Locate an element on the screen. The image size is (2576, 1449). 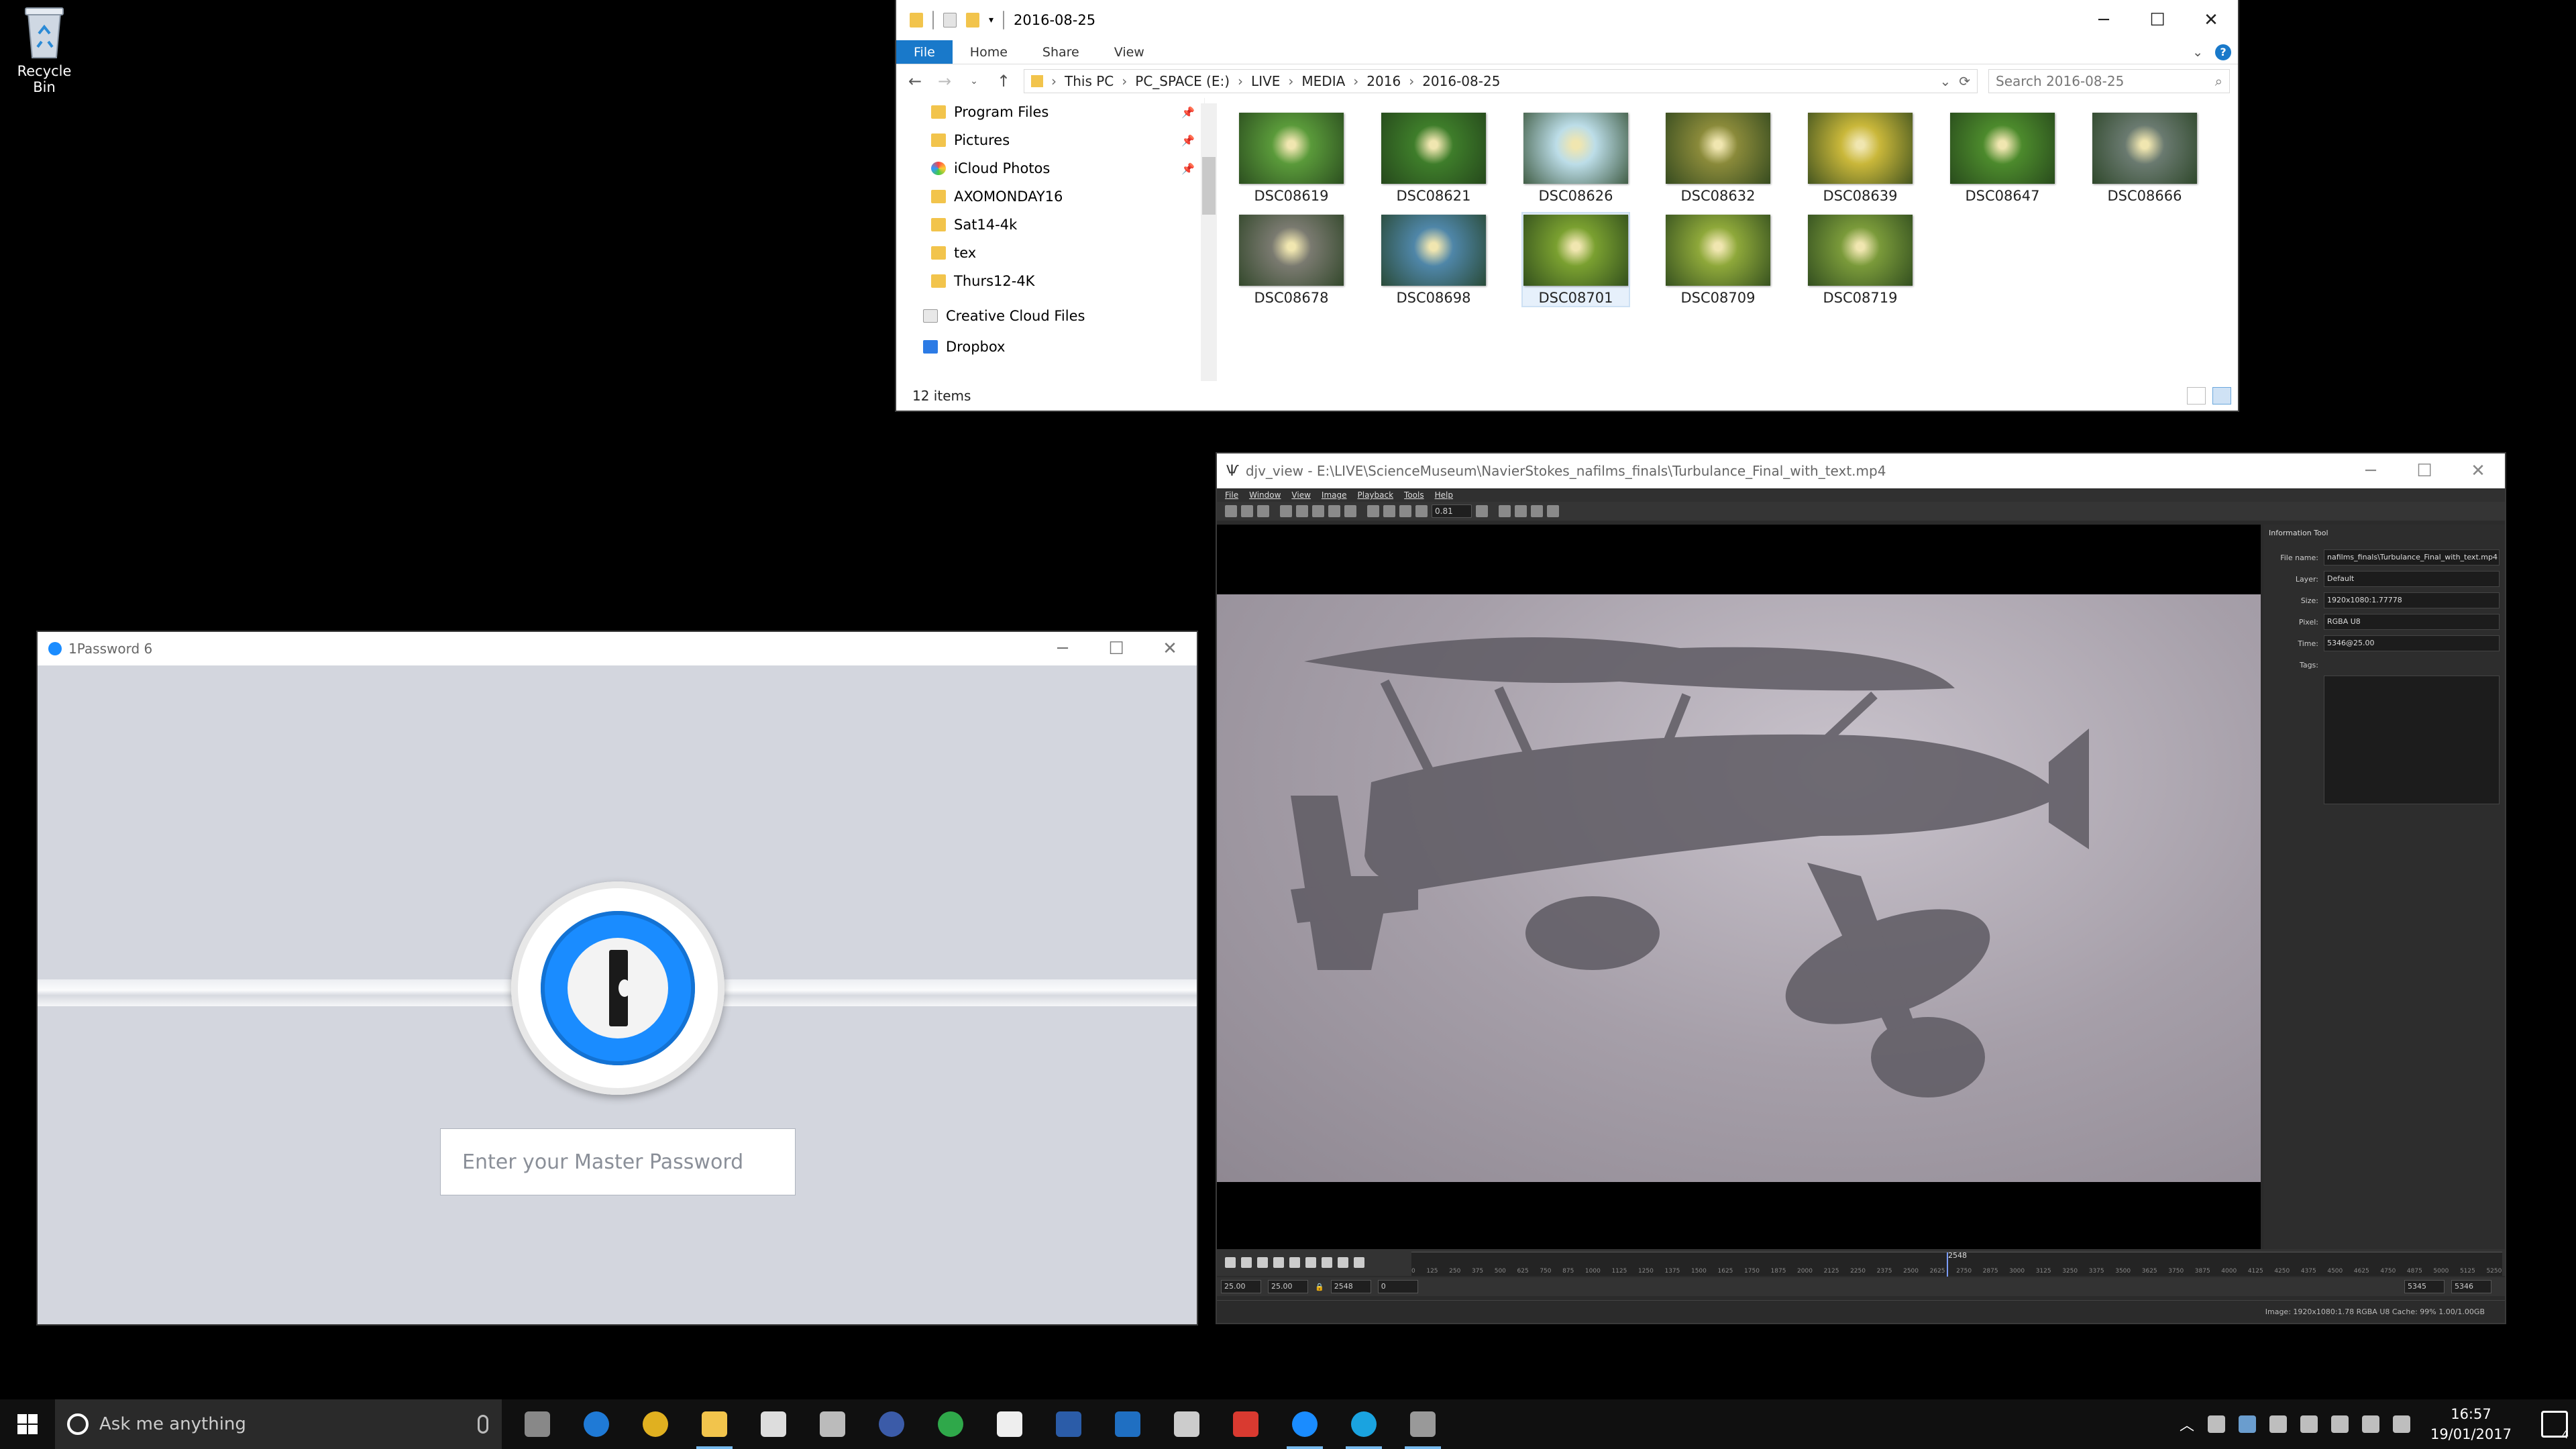
tab-file: File is located at coordinates (924, 52).